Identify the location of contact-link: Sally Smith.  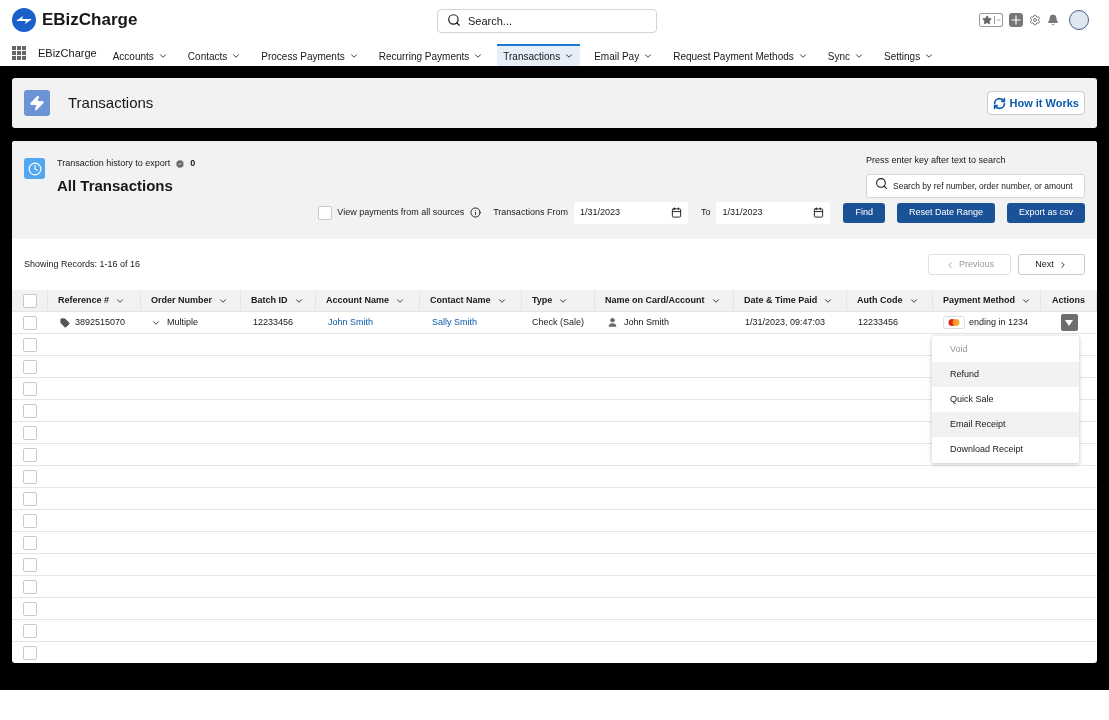
(454, 322).